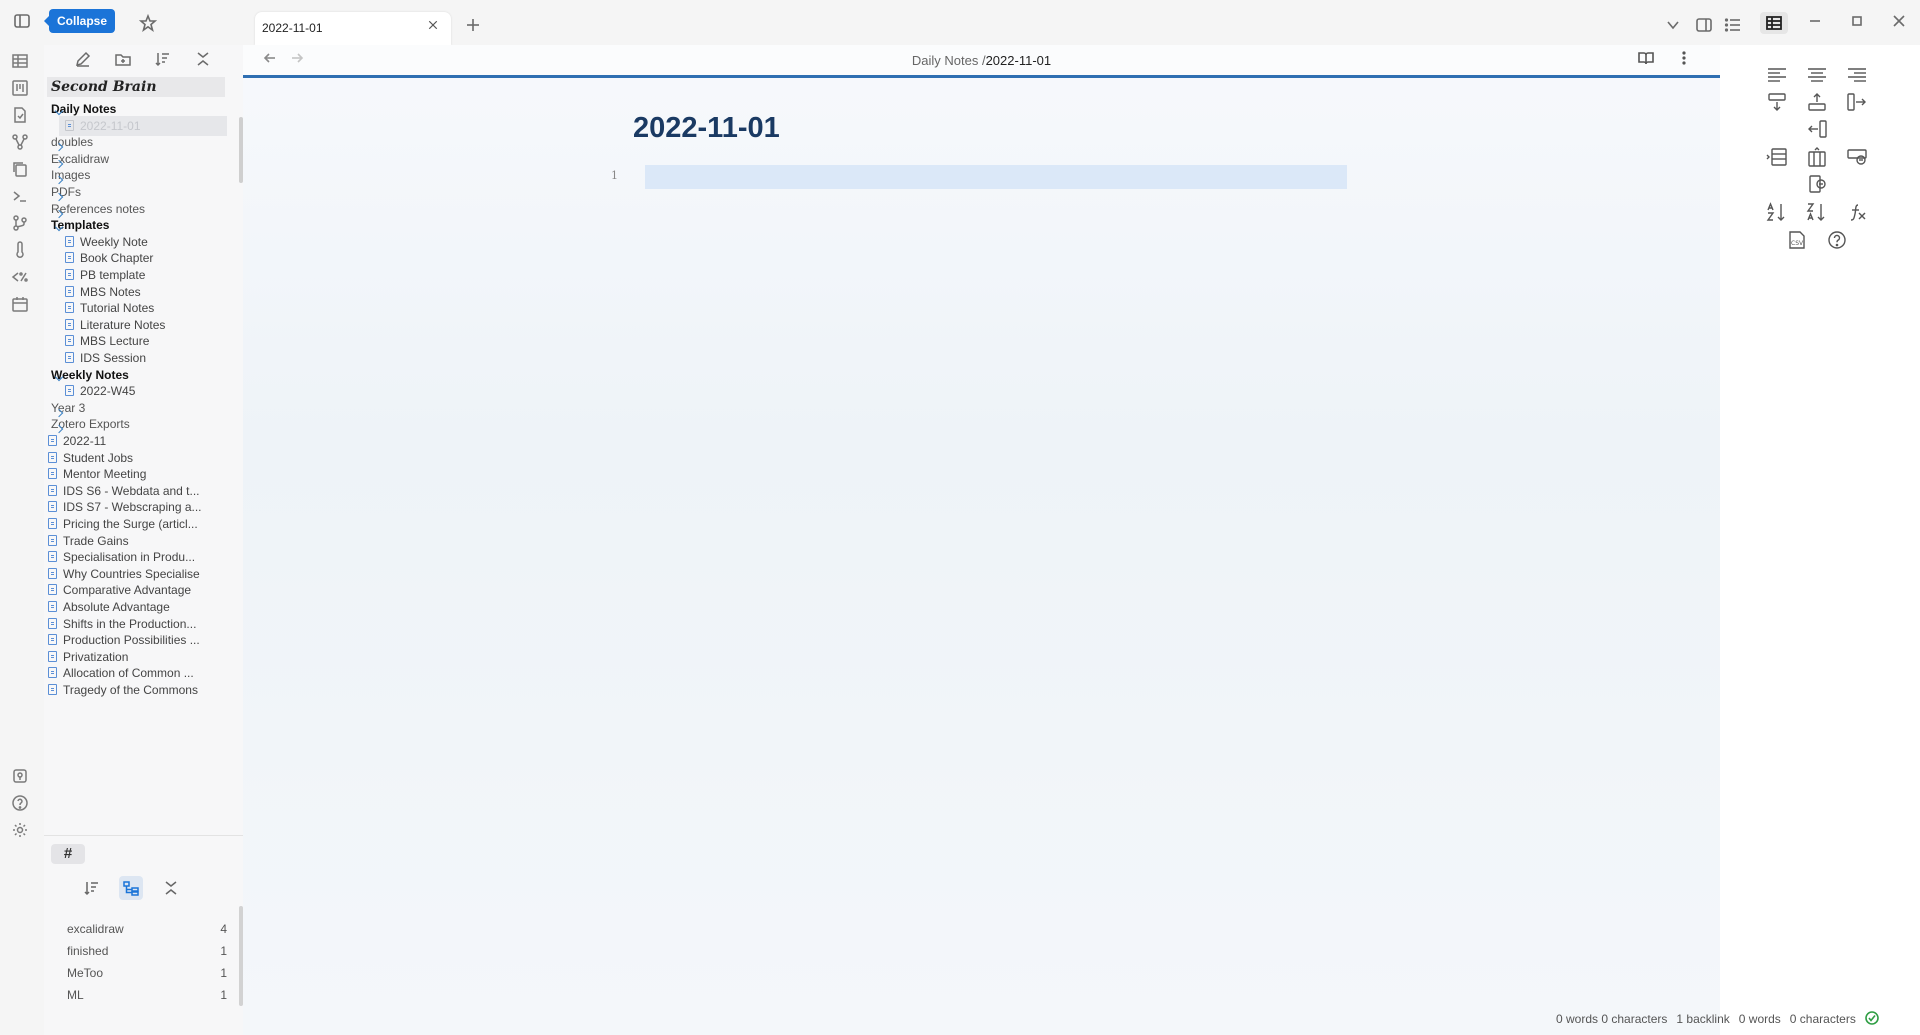 This screenshot has width=1920, height=1035. What do you see at coordinates (1759, 1019) in the screenshot?
I see `status-words: 0 words` at bounding box center [1759, 1019].